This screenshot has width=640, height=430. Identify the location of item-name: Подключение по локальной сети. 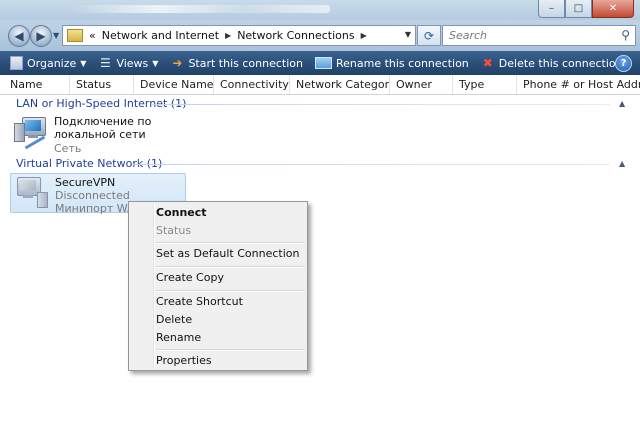
(103, 128).